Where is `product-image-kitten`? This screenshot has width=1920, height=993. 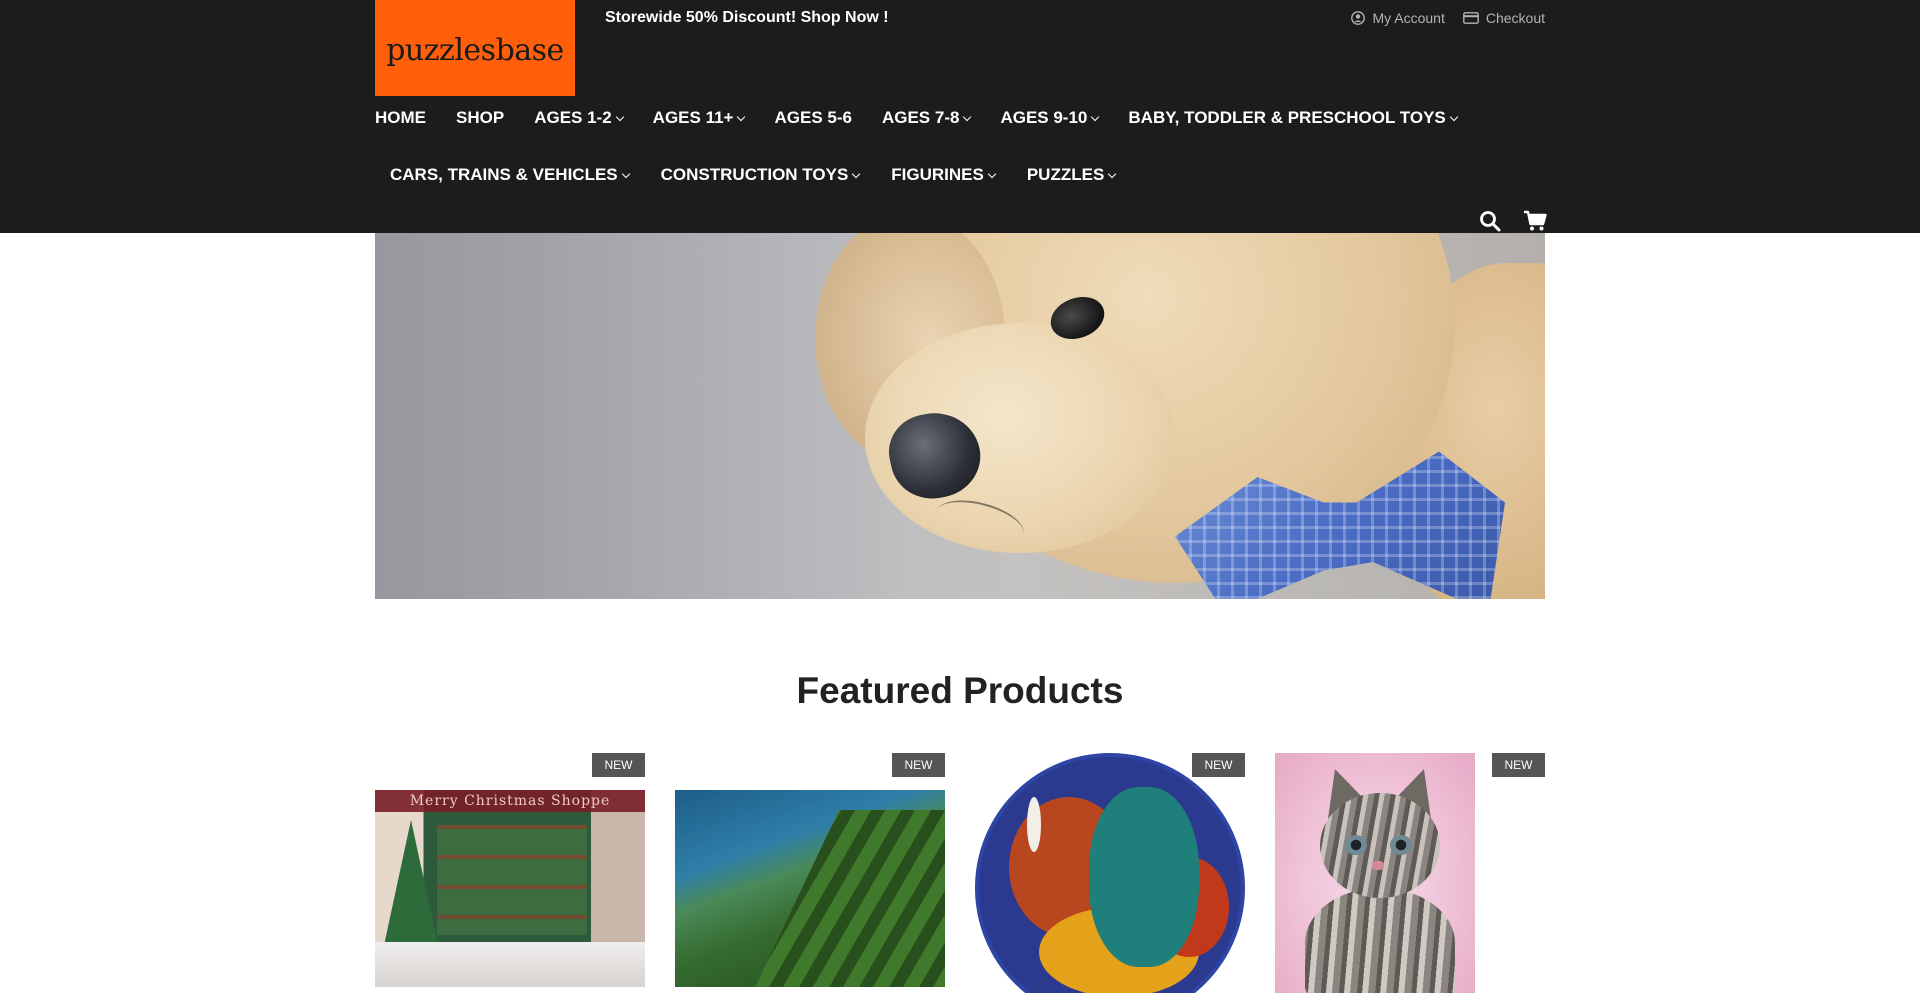
product-image-kitten is located at coordinates (1375, 873).